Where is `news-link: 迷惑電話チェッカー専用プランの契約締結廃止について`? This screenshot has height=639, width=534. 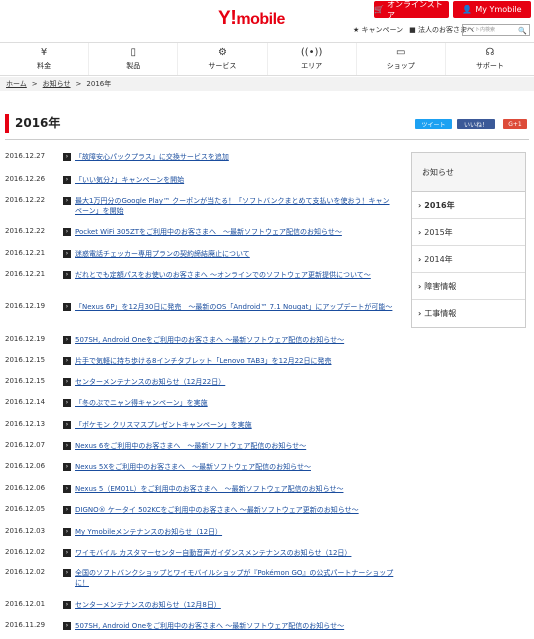 news-link: 迷惑電話チェッカー専用プランの契約締結廃止について is located at coordinates (235, 254).